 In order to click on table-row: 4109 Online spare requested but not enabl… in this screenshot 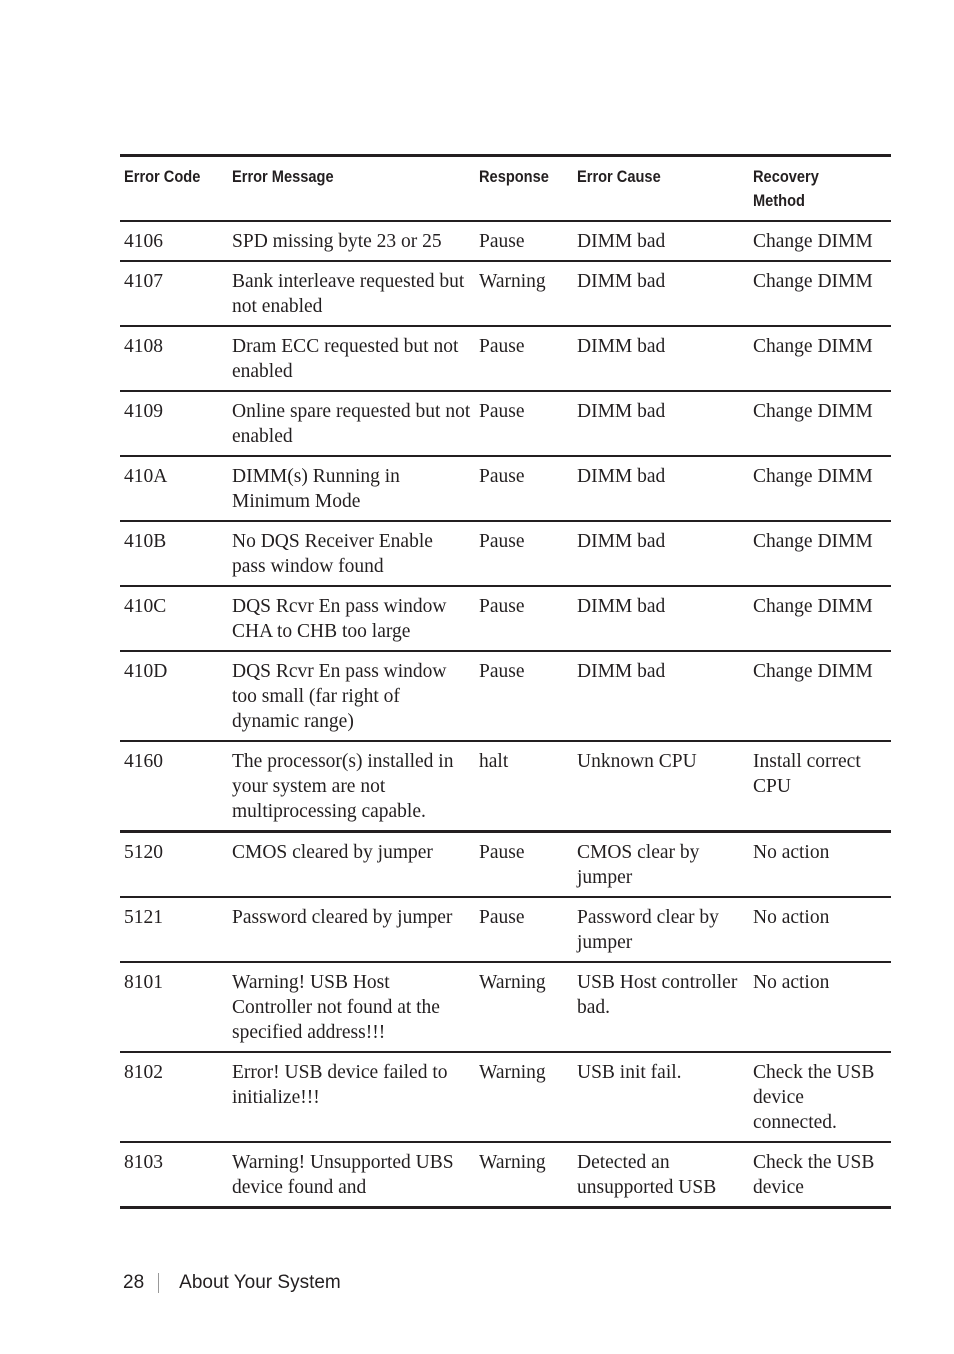, I will do `click(505, 424)`.